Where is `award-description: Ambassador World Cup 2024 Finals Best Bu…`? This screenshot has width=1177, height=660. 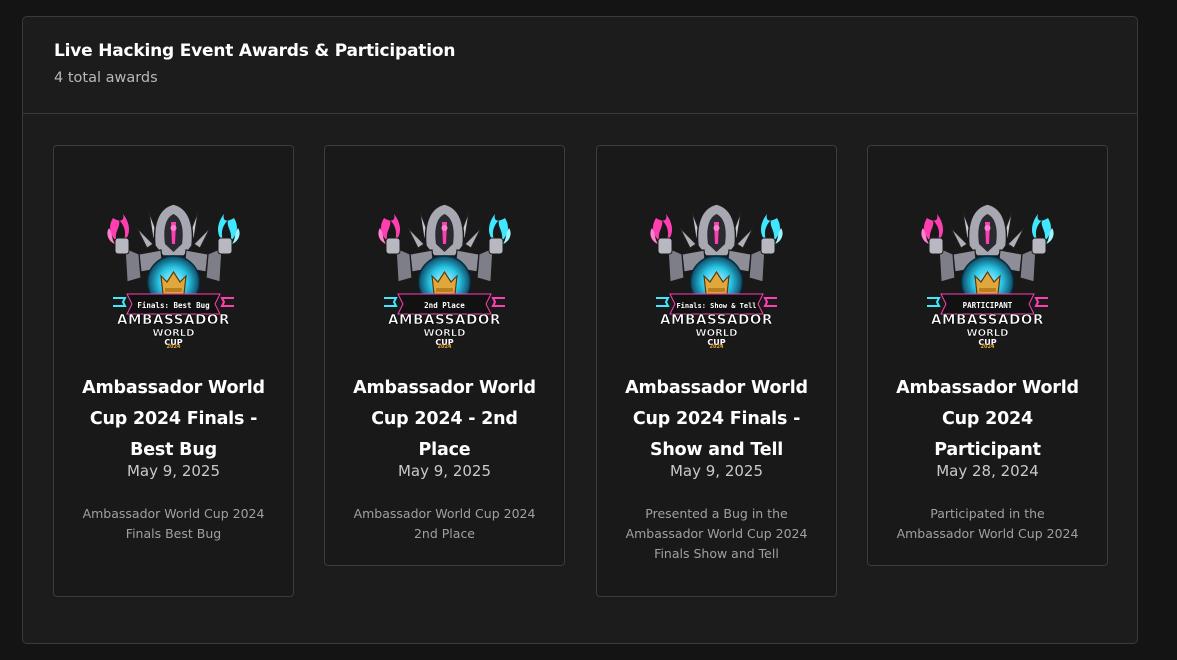 award-description: Ambassador World Cup 2024 Finals Best Bu… is located at coordinates (173, 523).